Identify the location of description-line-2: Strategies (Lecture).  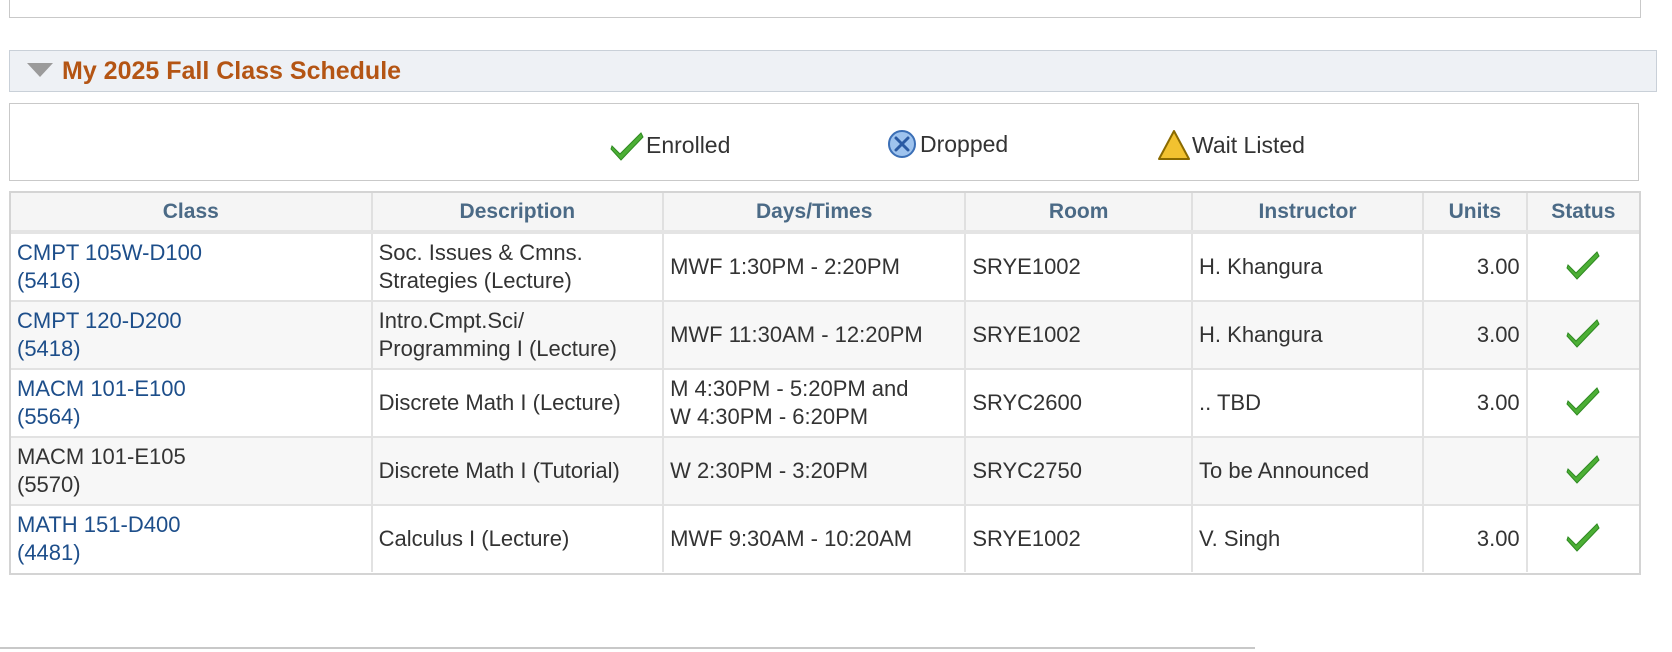
(475, 280).